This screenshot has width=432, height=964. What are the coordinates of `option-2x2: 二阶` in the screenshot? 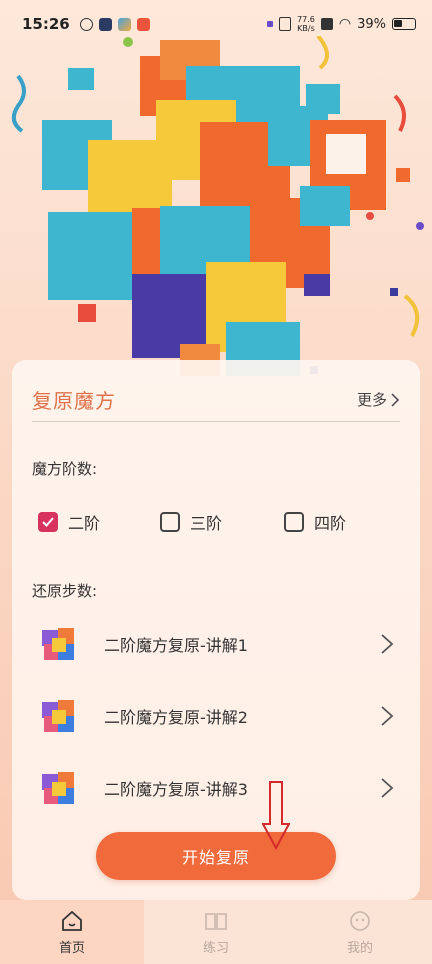 It's located at (99, 522).